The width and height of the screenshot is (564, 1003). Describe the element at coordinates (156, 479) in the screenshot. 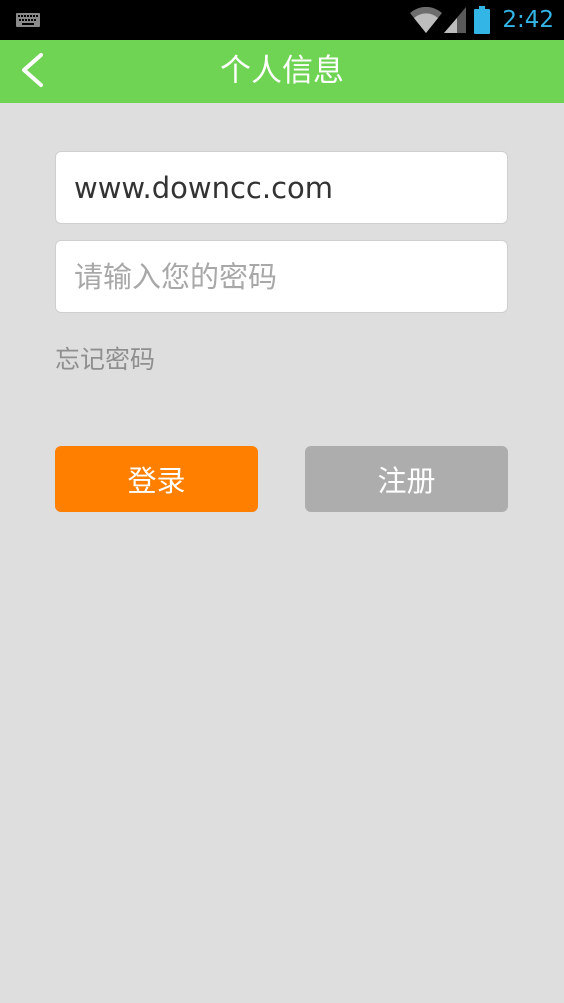

I see `login-button: 登录` at that location.